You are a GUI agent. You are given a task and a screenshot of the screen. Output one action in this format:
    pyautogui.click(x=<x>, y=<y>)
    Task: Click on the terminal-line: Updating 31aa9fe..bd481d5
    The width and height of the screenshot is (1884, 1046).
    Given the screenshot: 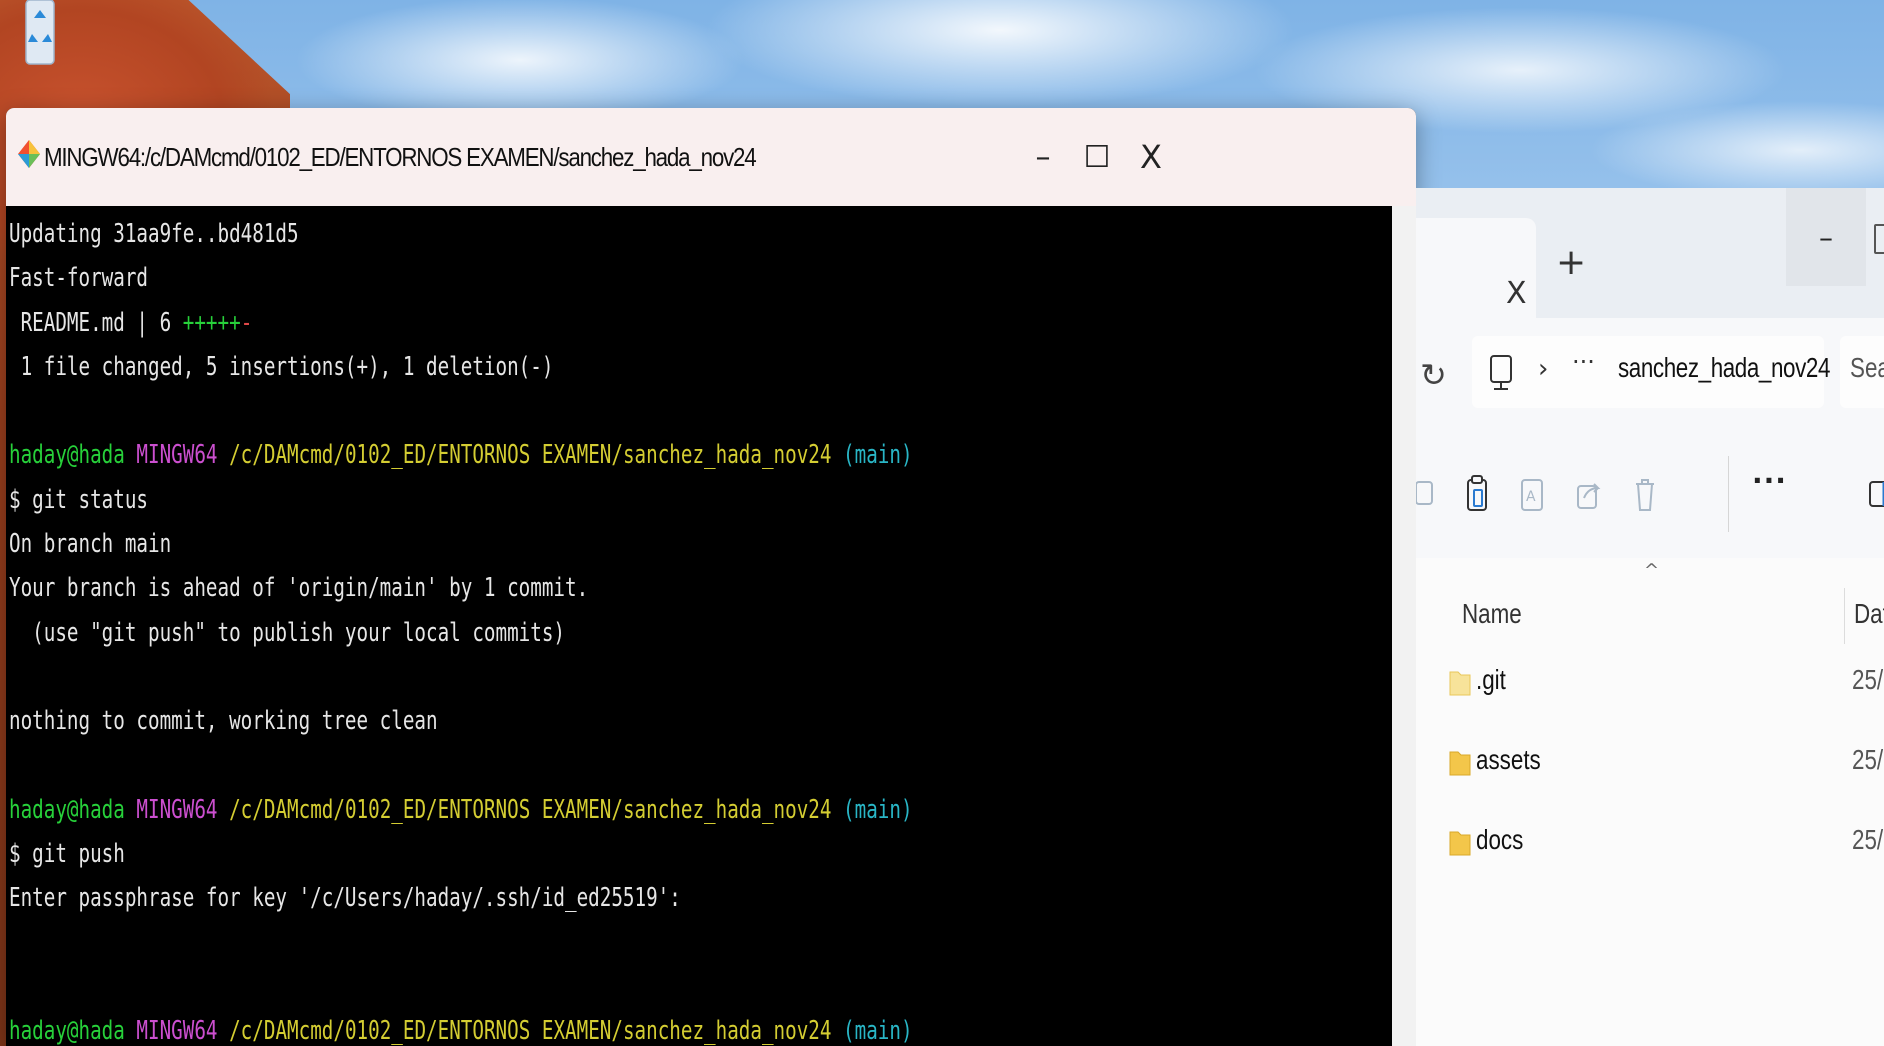 What is the action you would take?
    pyautogui.click(x=154, y=234)
    